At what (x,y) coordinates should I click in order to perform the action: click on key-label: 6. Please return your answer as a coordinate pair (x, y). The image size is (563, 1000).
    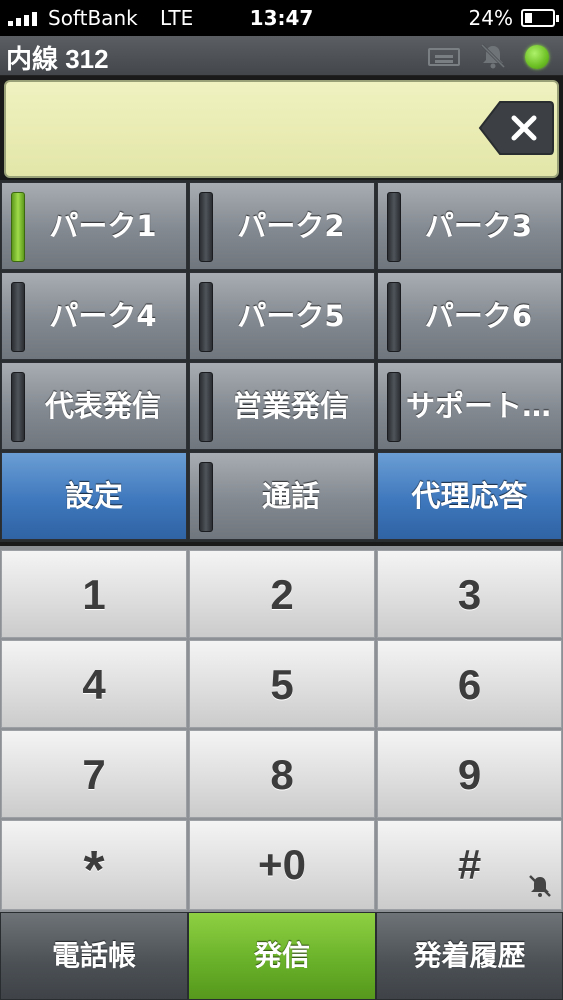
    Looking at the image, I should click on (469, 684).